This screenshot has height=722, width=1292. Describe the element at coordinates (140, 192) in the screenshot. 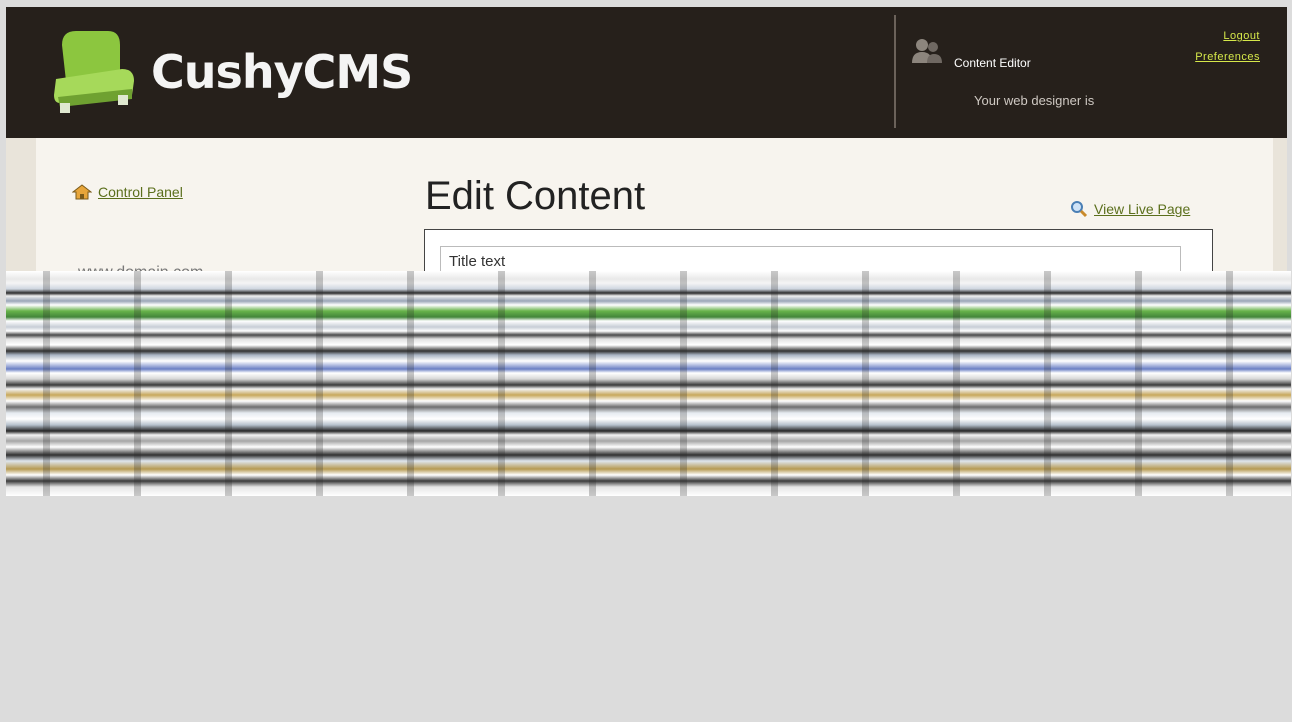

I see `control-panel-label: Control Panel` at that location.